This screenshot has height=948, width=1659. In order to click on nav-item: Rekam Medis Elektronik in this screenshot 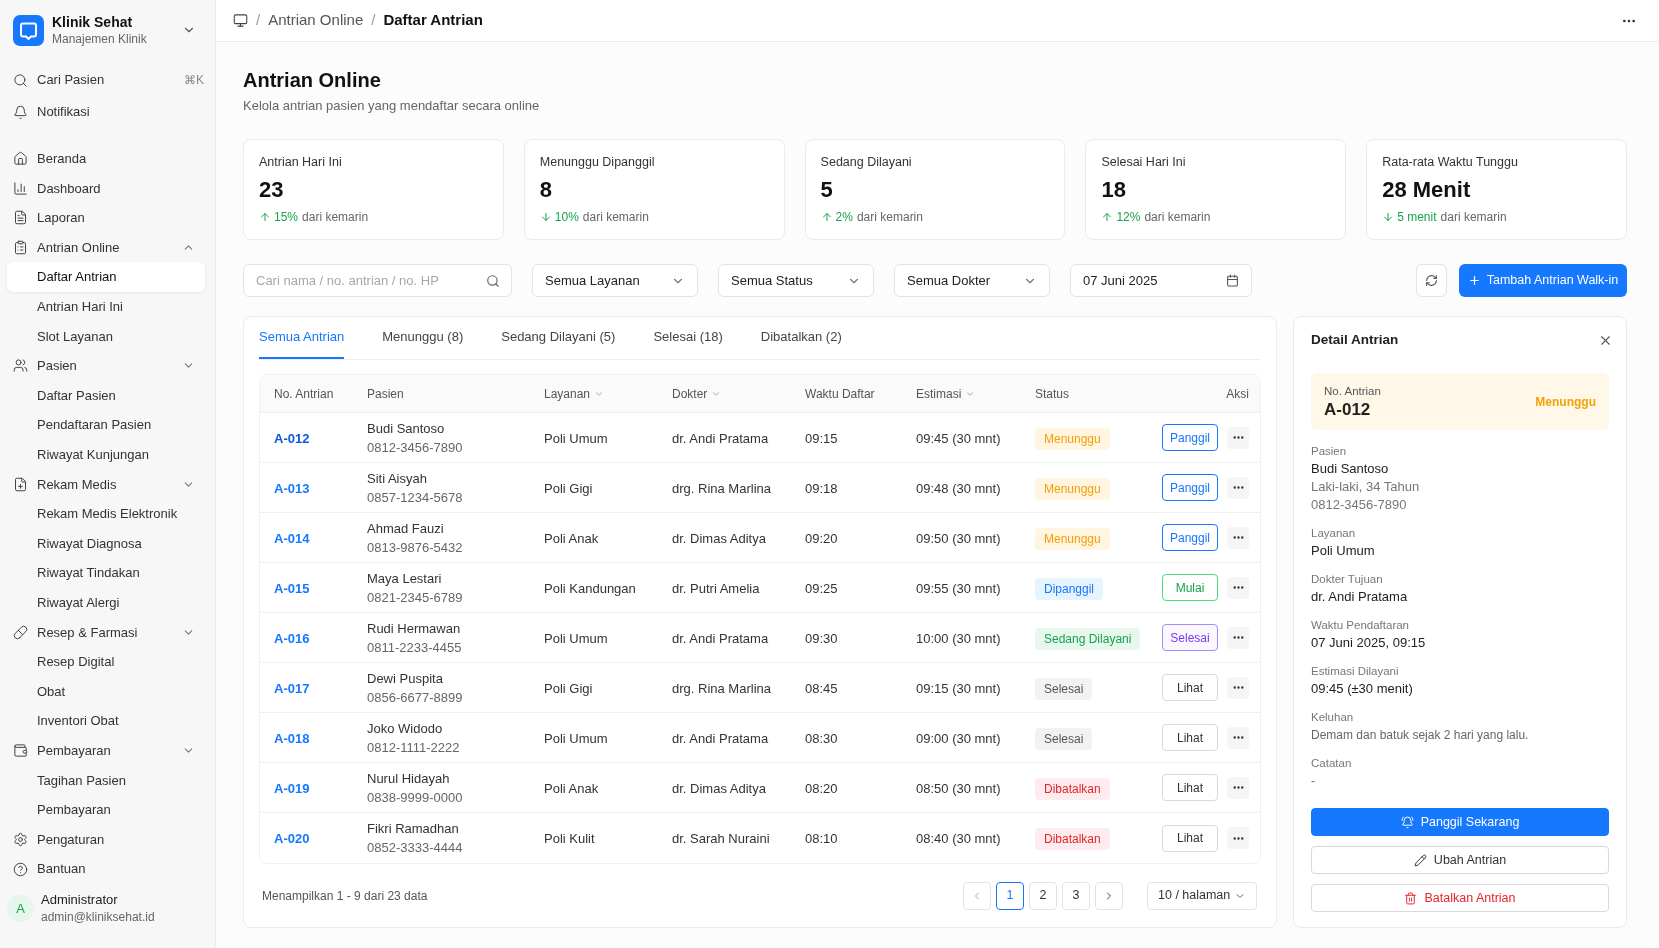, I will do `click(106, 514)`.